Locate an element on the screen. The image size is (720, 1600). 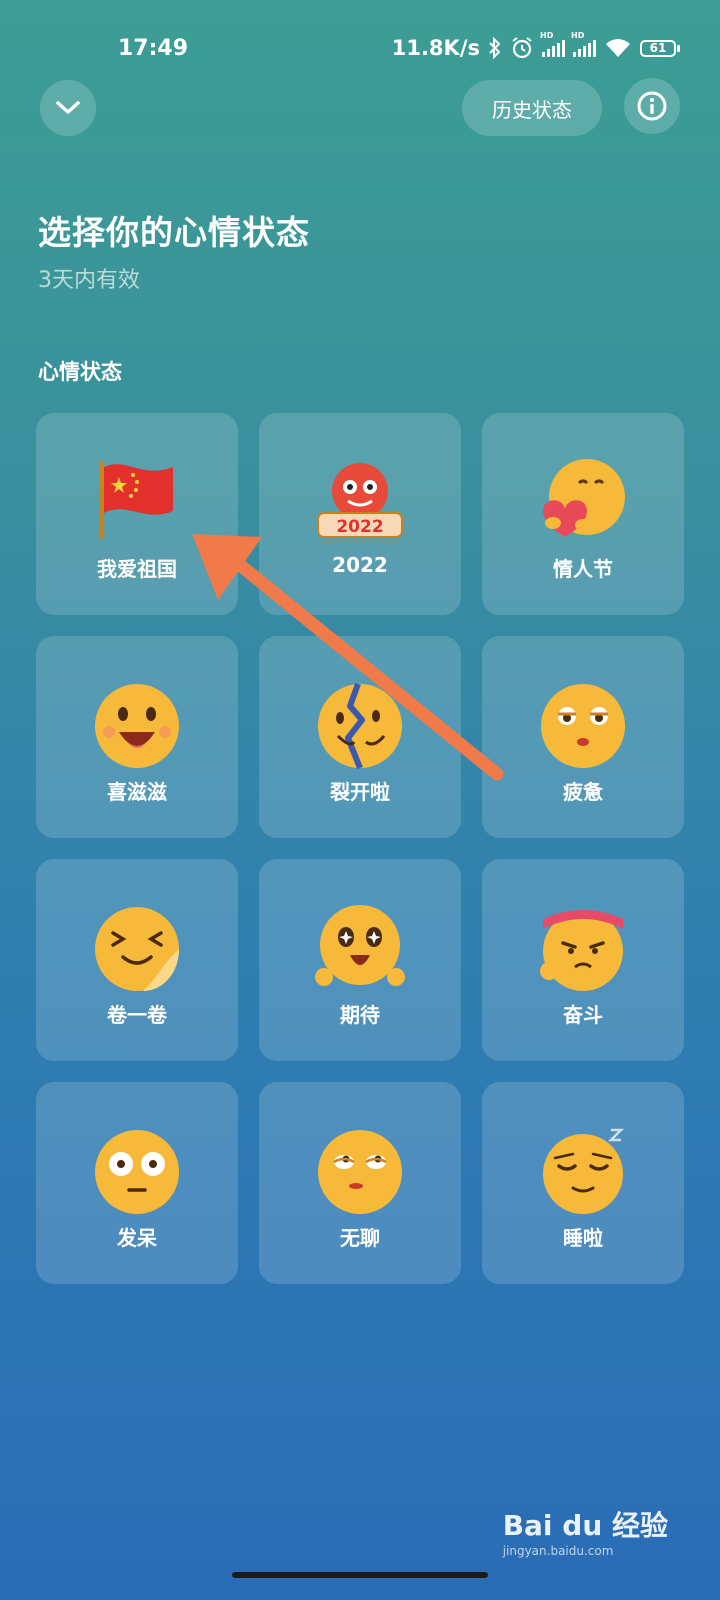
wifi-icon is located at coordinates (618, 48).